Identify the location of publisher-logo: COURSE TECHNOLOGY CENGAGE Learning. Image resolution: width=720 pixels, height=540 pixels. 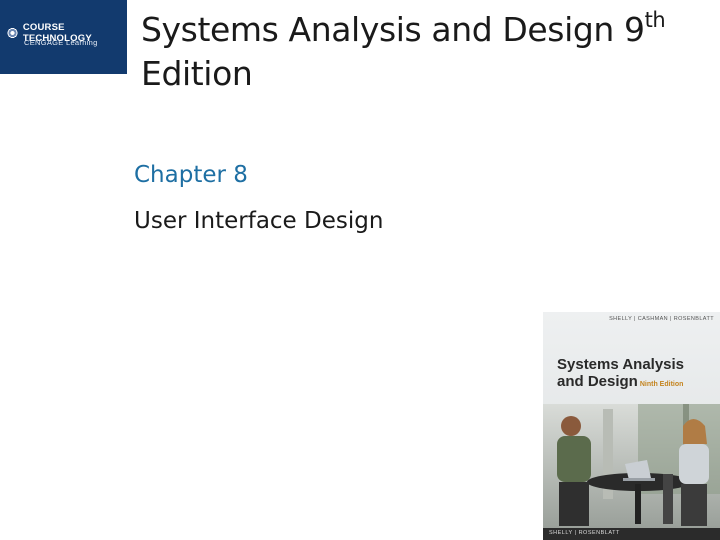
(63, 37).